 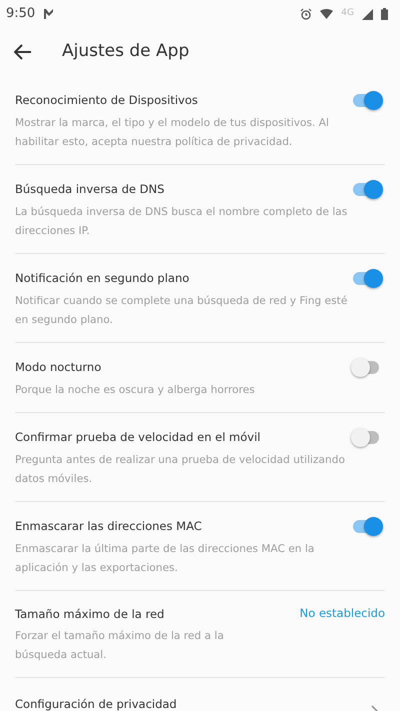 I want to click on setting-title: Enmascarar las direcciones MAC, so click(x=108, y=526).